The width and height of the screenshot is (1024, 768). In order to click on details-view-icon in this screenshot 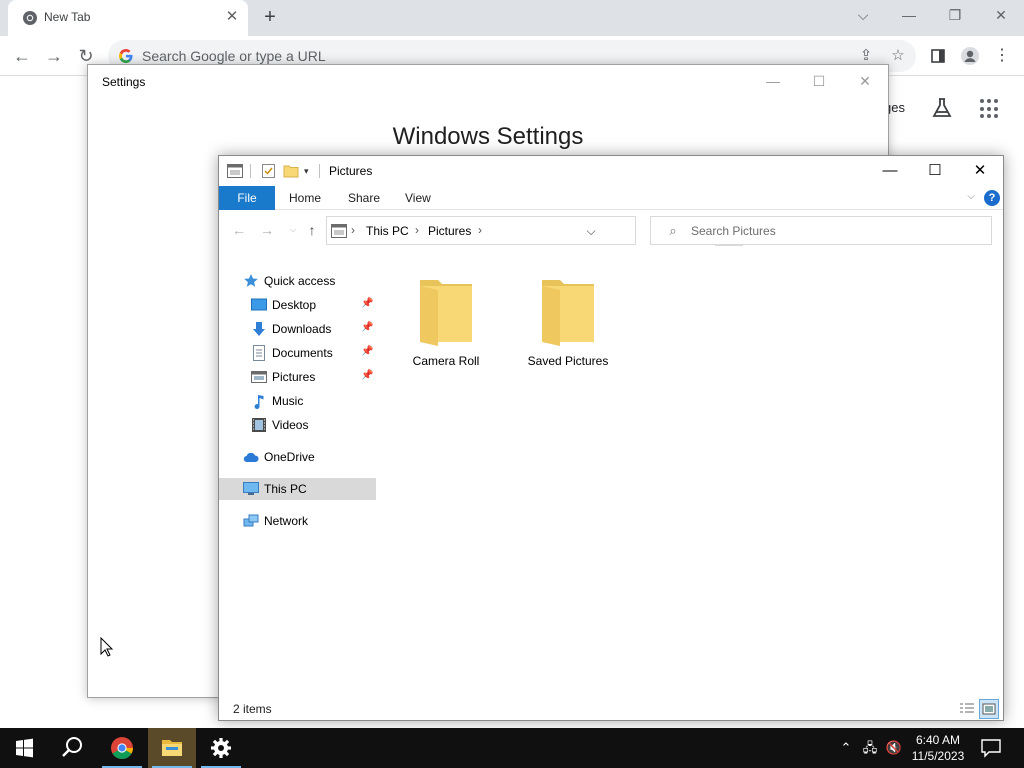, I will do `click(967, 709)`.